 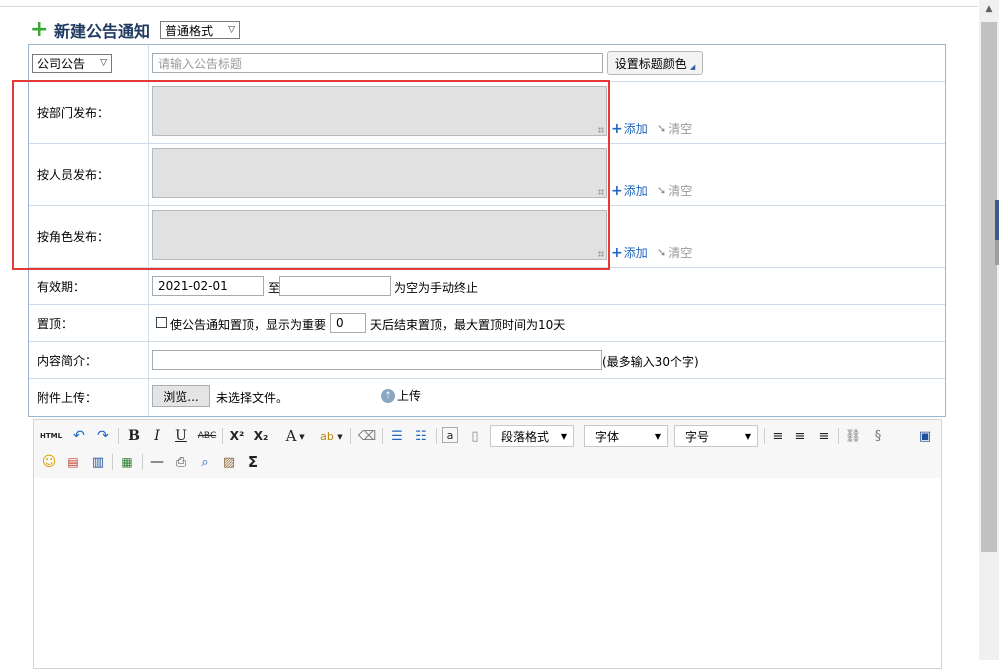 I want to click on role-row: 按角色发布： + 添加 ➘ 清空, so click(x=487, y=237).